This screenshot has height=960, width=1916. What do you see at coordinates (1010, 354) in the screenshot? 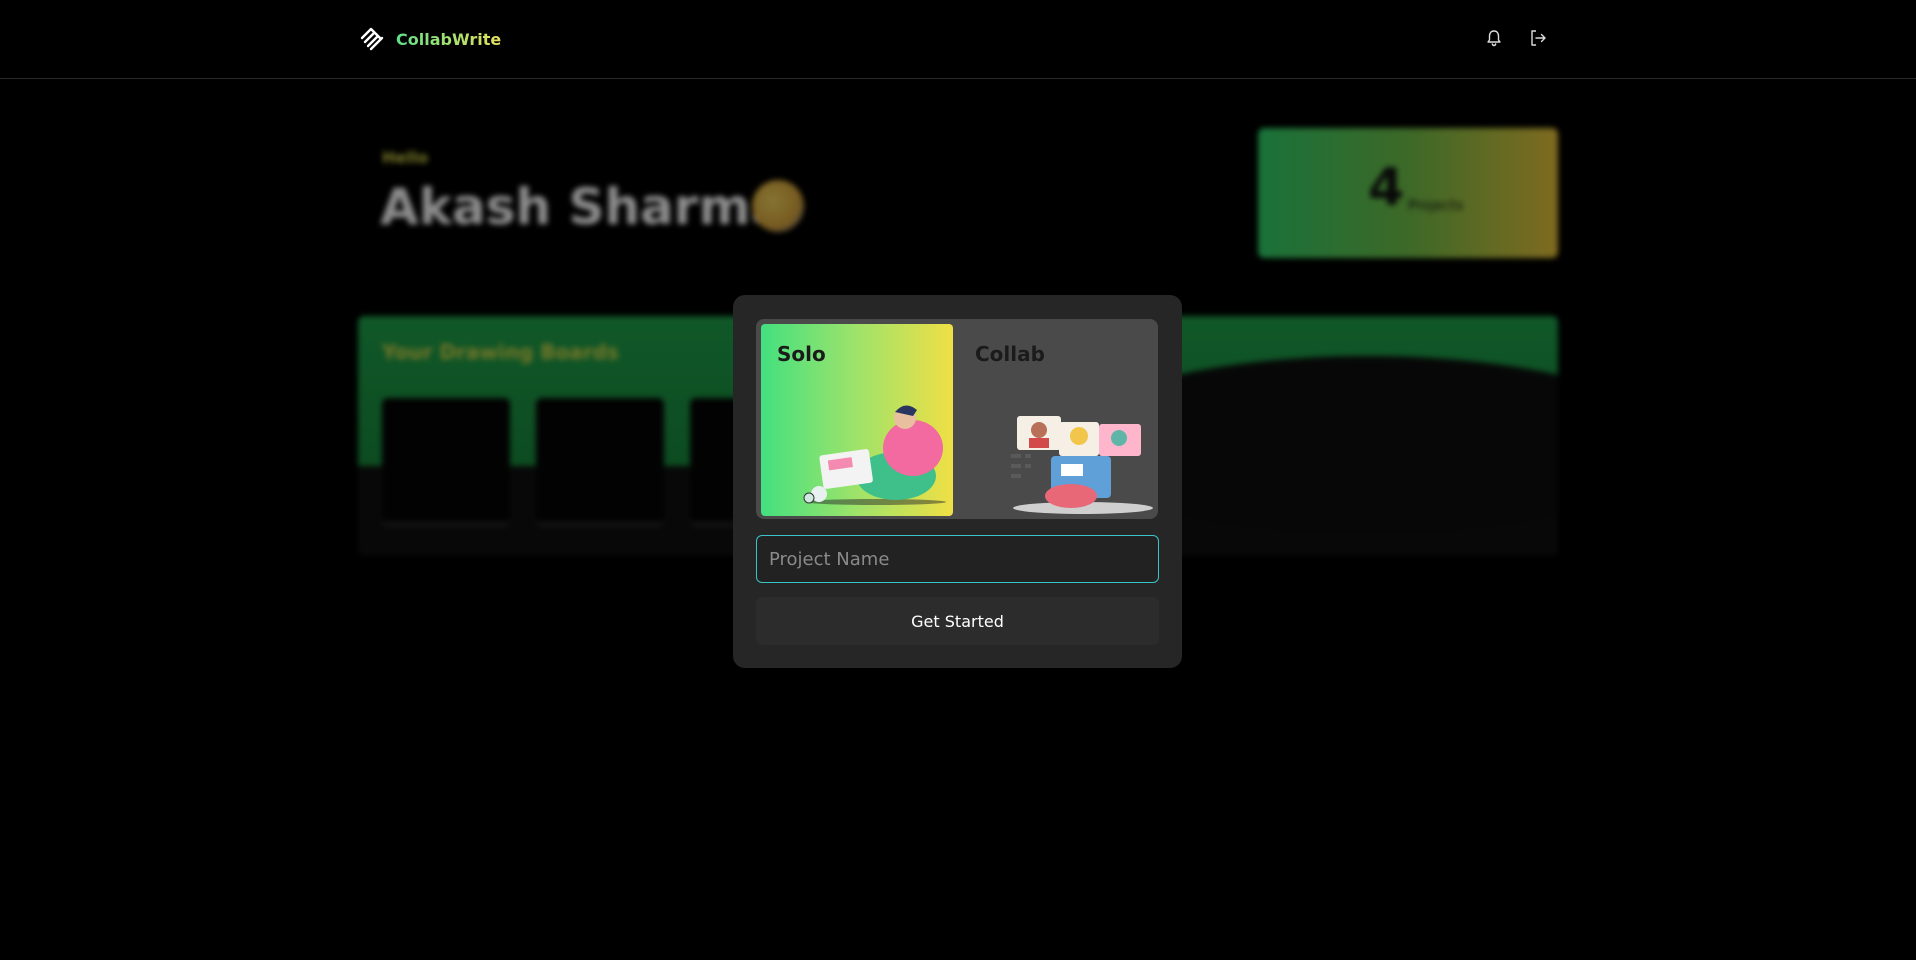
I see `collab-label: Collab` at bounding box center [1010, 354].